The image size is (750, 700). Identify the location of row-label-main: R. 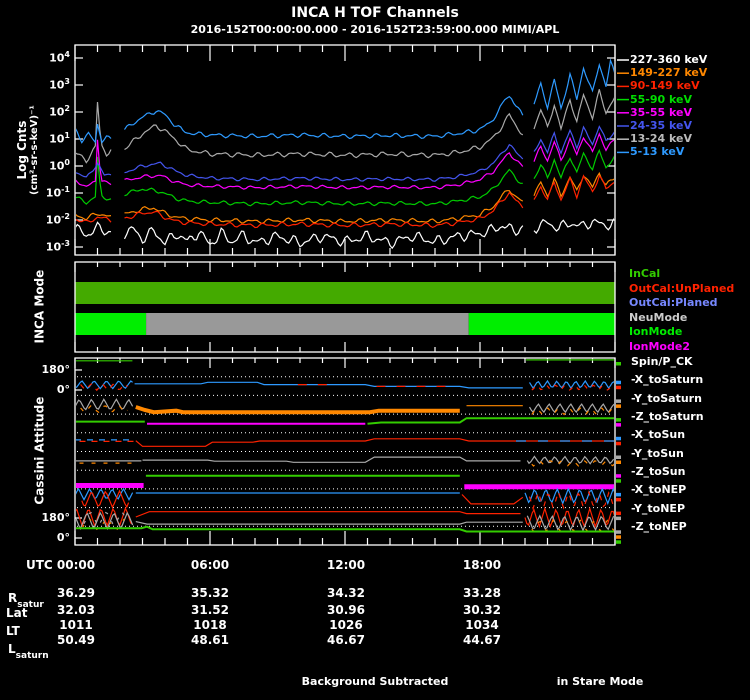
(13, 598).